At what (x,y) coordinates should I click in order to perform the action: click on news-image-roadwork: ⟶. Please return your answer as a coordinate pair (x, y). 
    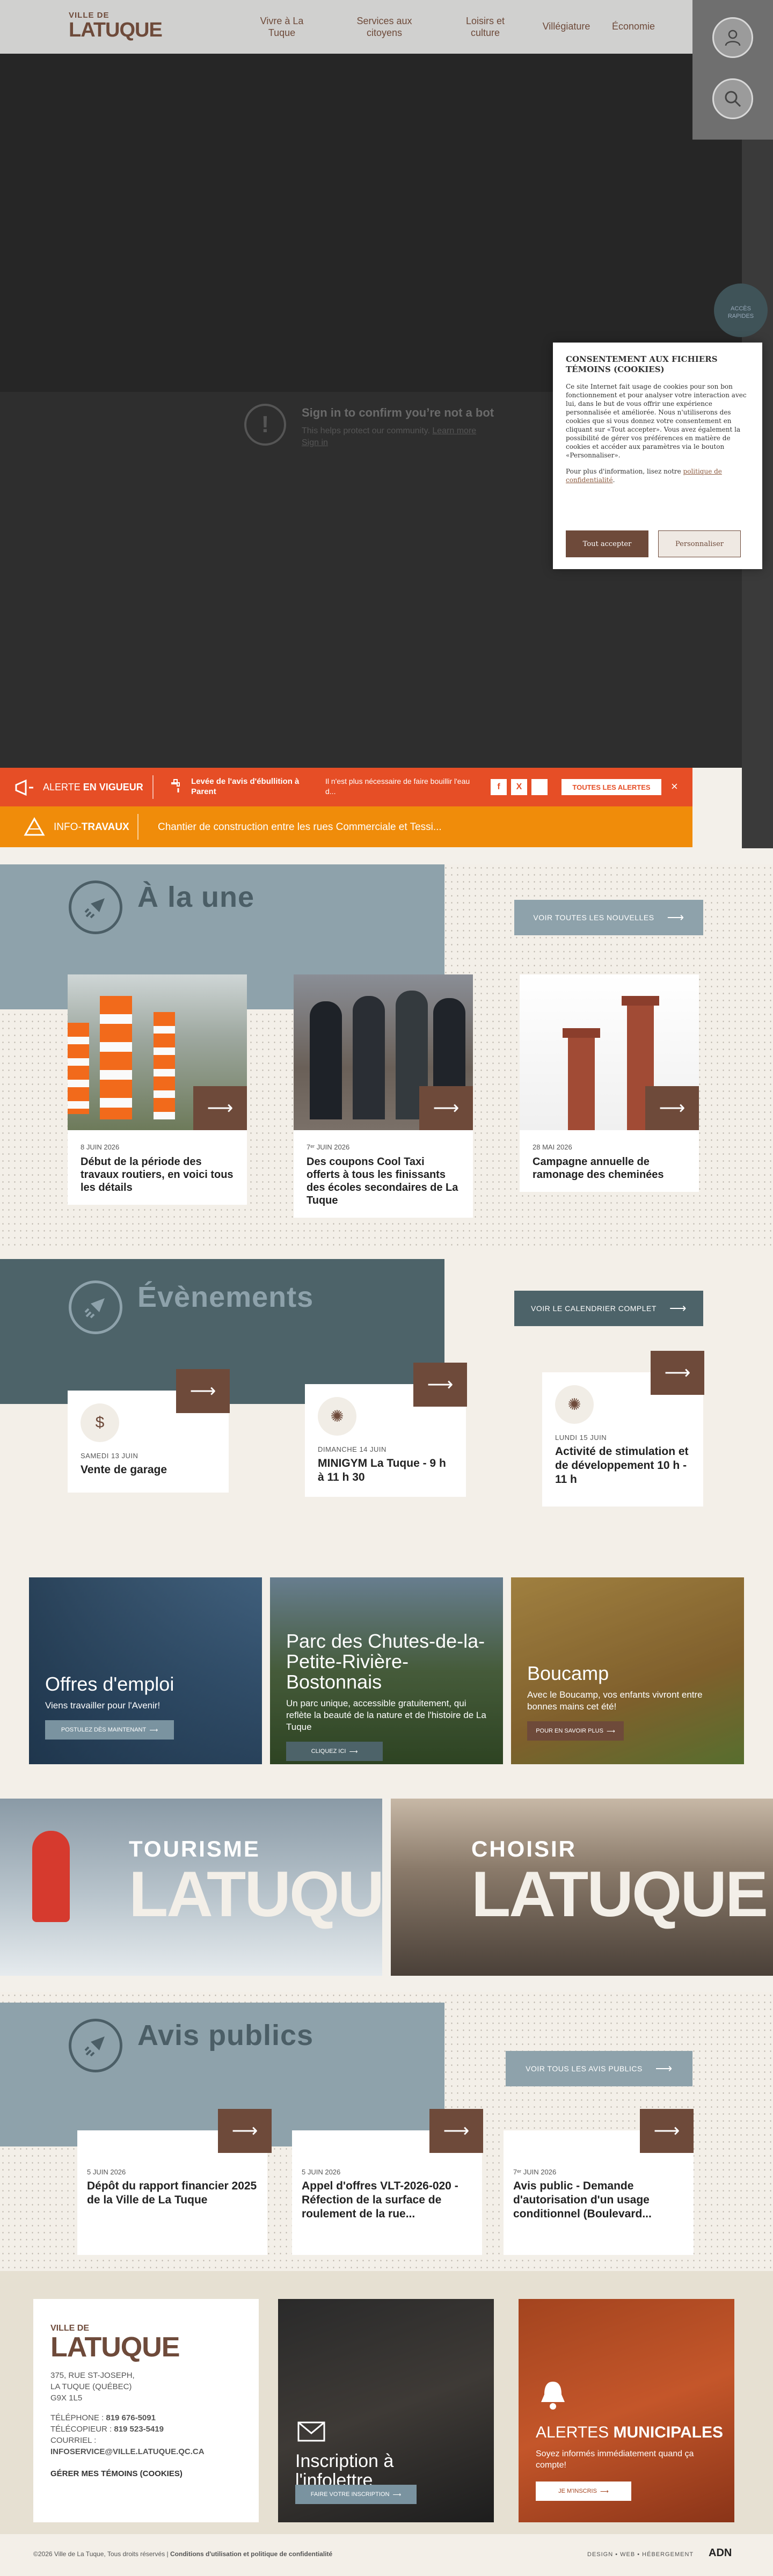
    Looking at the image, I should click on (157, 1052).